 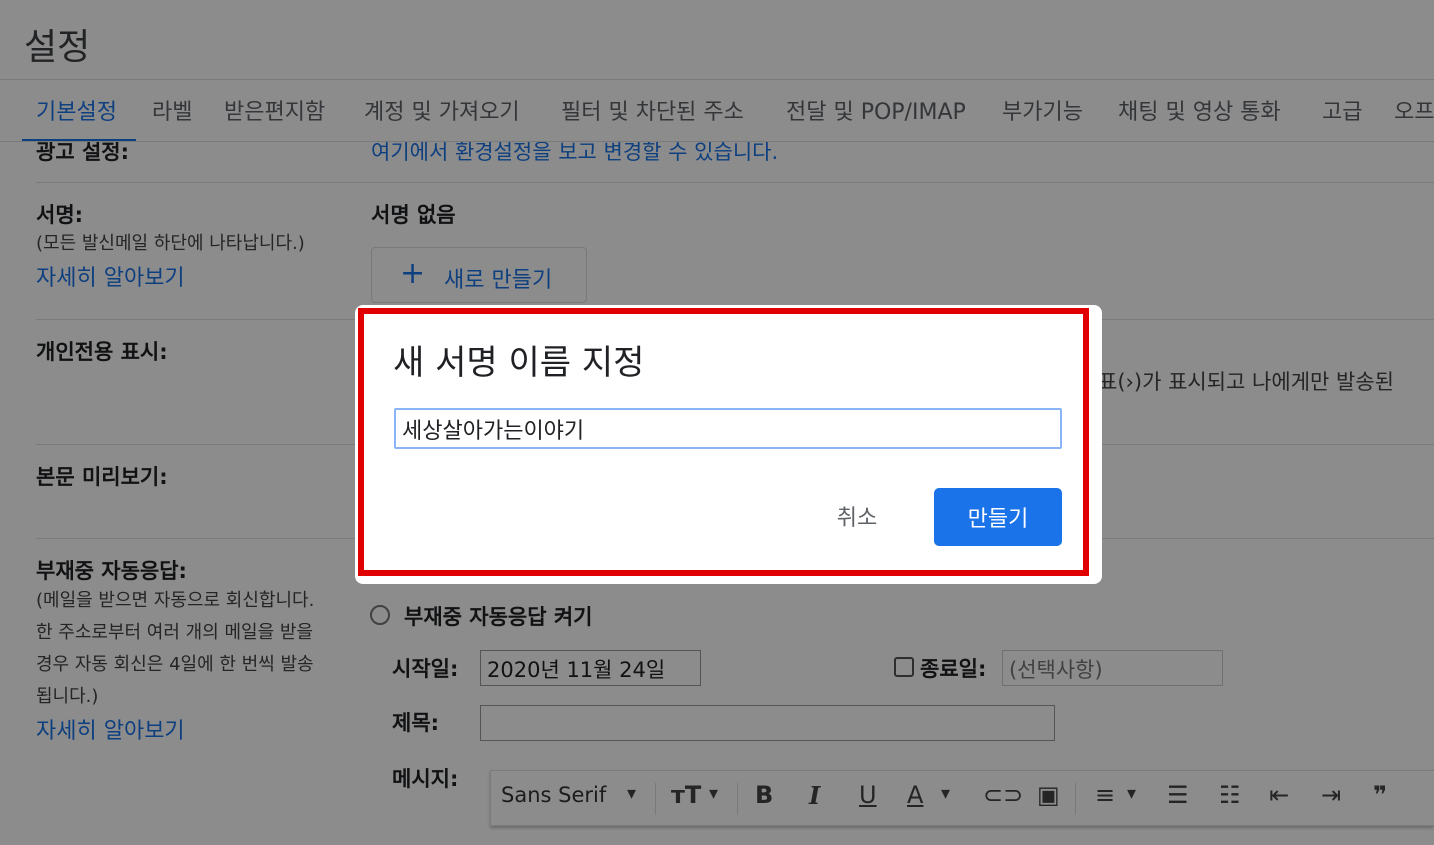 What do you see at coordinates (998, 517) in the screenshot?
I see `create-button: 만들기` at bounding box center [998, 517].